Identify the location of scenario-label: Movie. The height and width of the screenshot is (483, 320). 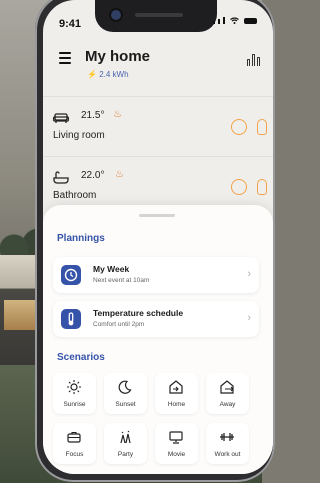
(176, 454).